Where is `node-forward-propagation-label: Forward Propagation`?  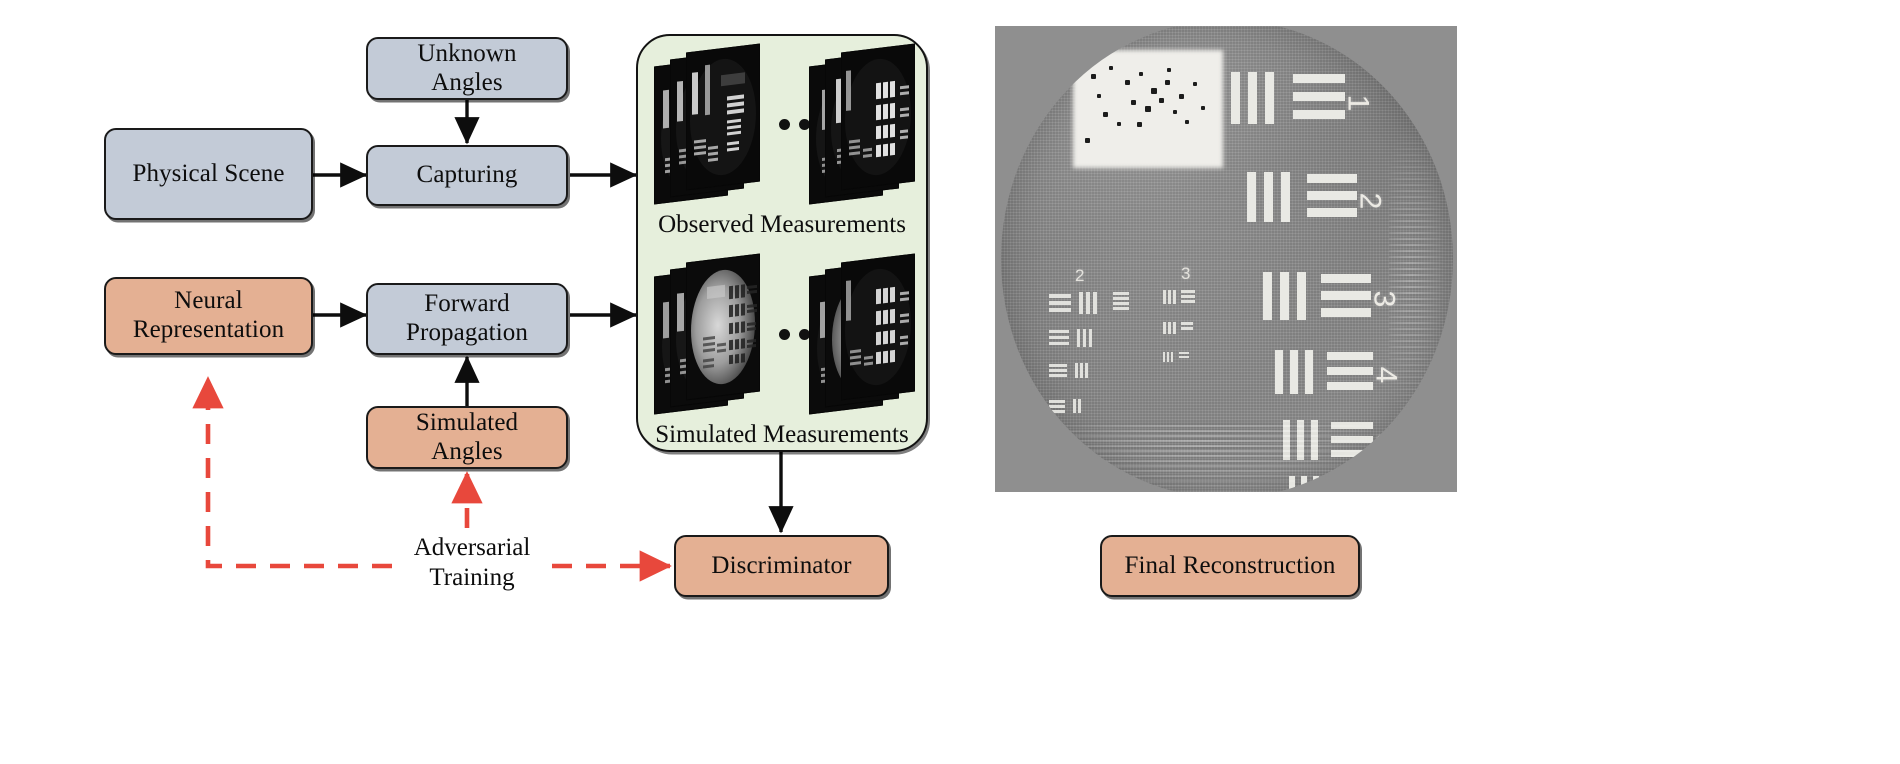
node-forward-propagation-label: Forward Propagation is located at coordinates (467, 318).